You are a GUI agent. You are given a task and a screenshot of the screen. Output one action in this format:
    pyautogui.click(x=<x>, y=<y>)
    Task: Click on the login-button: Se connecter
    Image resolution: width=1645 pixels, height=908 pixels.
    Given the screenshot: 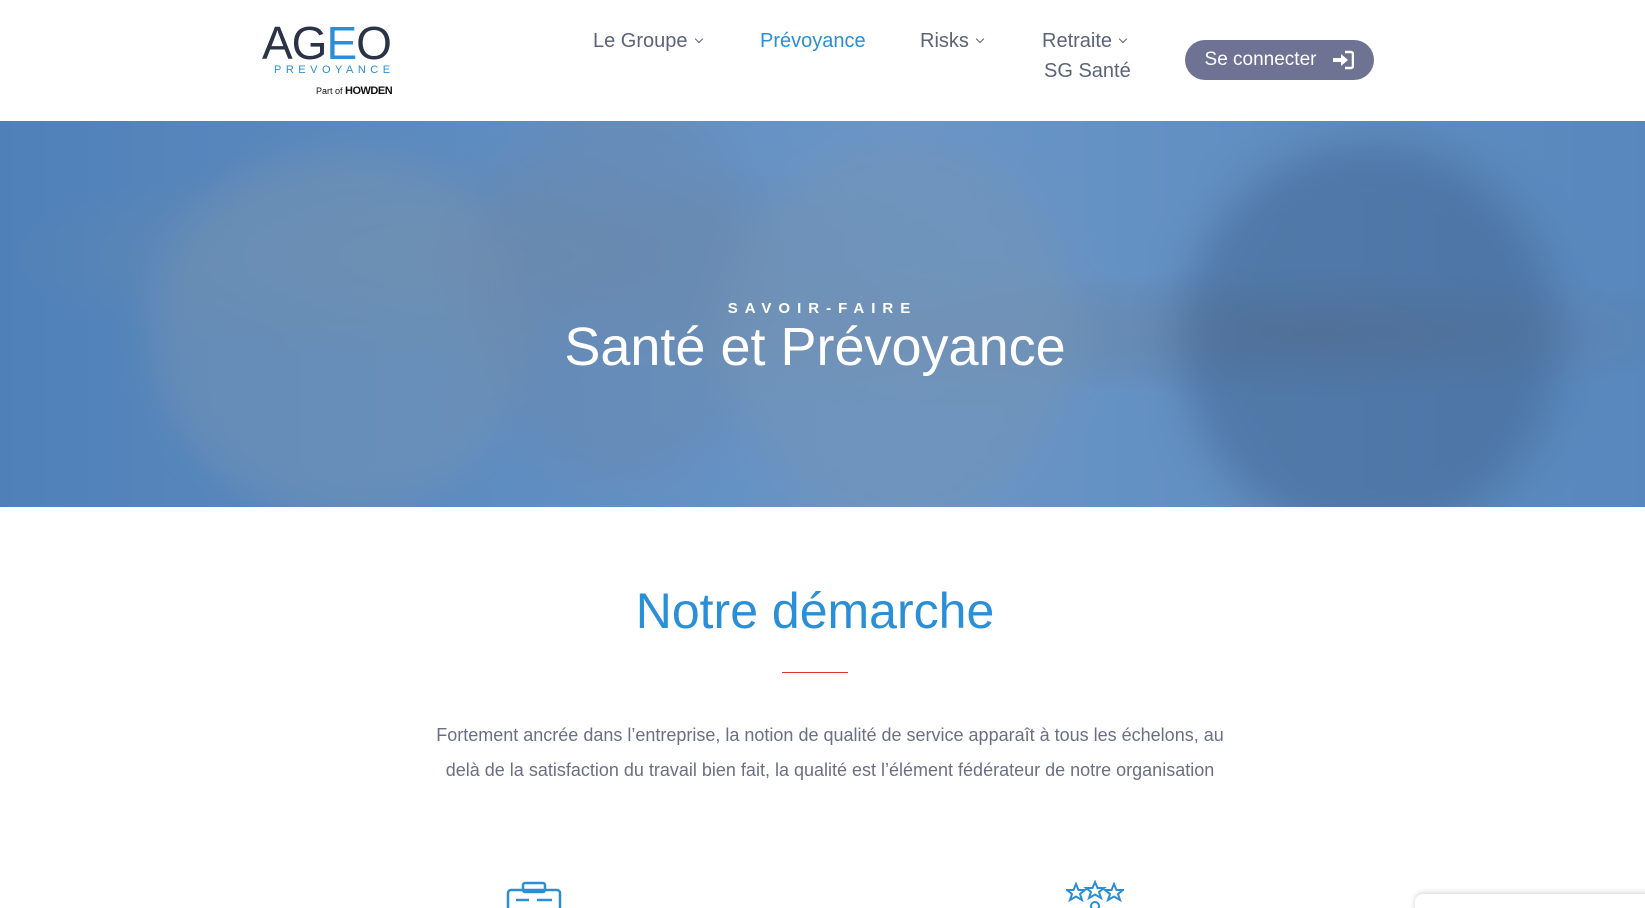 What is the action you would take?
    pyautogui.click(x=1279, y=60)
    